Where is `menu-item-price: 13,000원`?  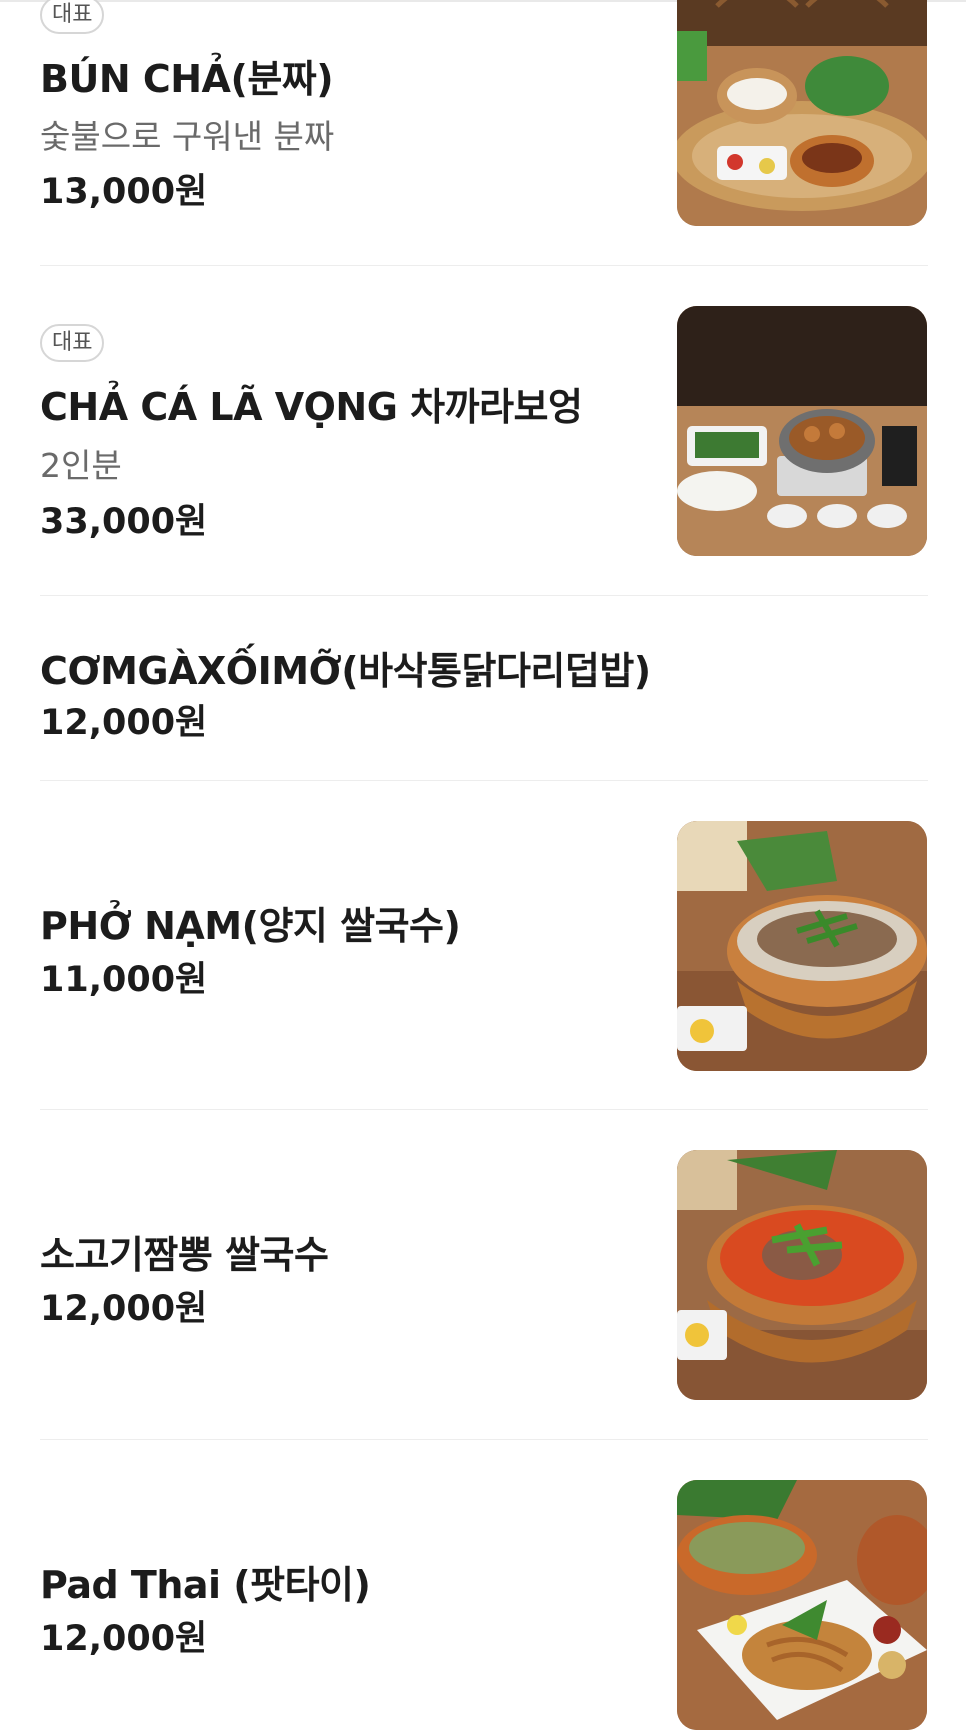 menu-item-price: 13,000원 is located at coordinates (124, 192).